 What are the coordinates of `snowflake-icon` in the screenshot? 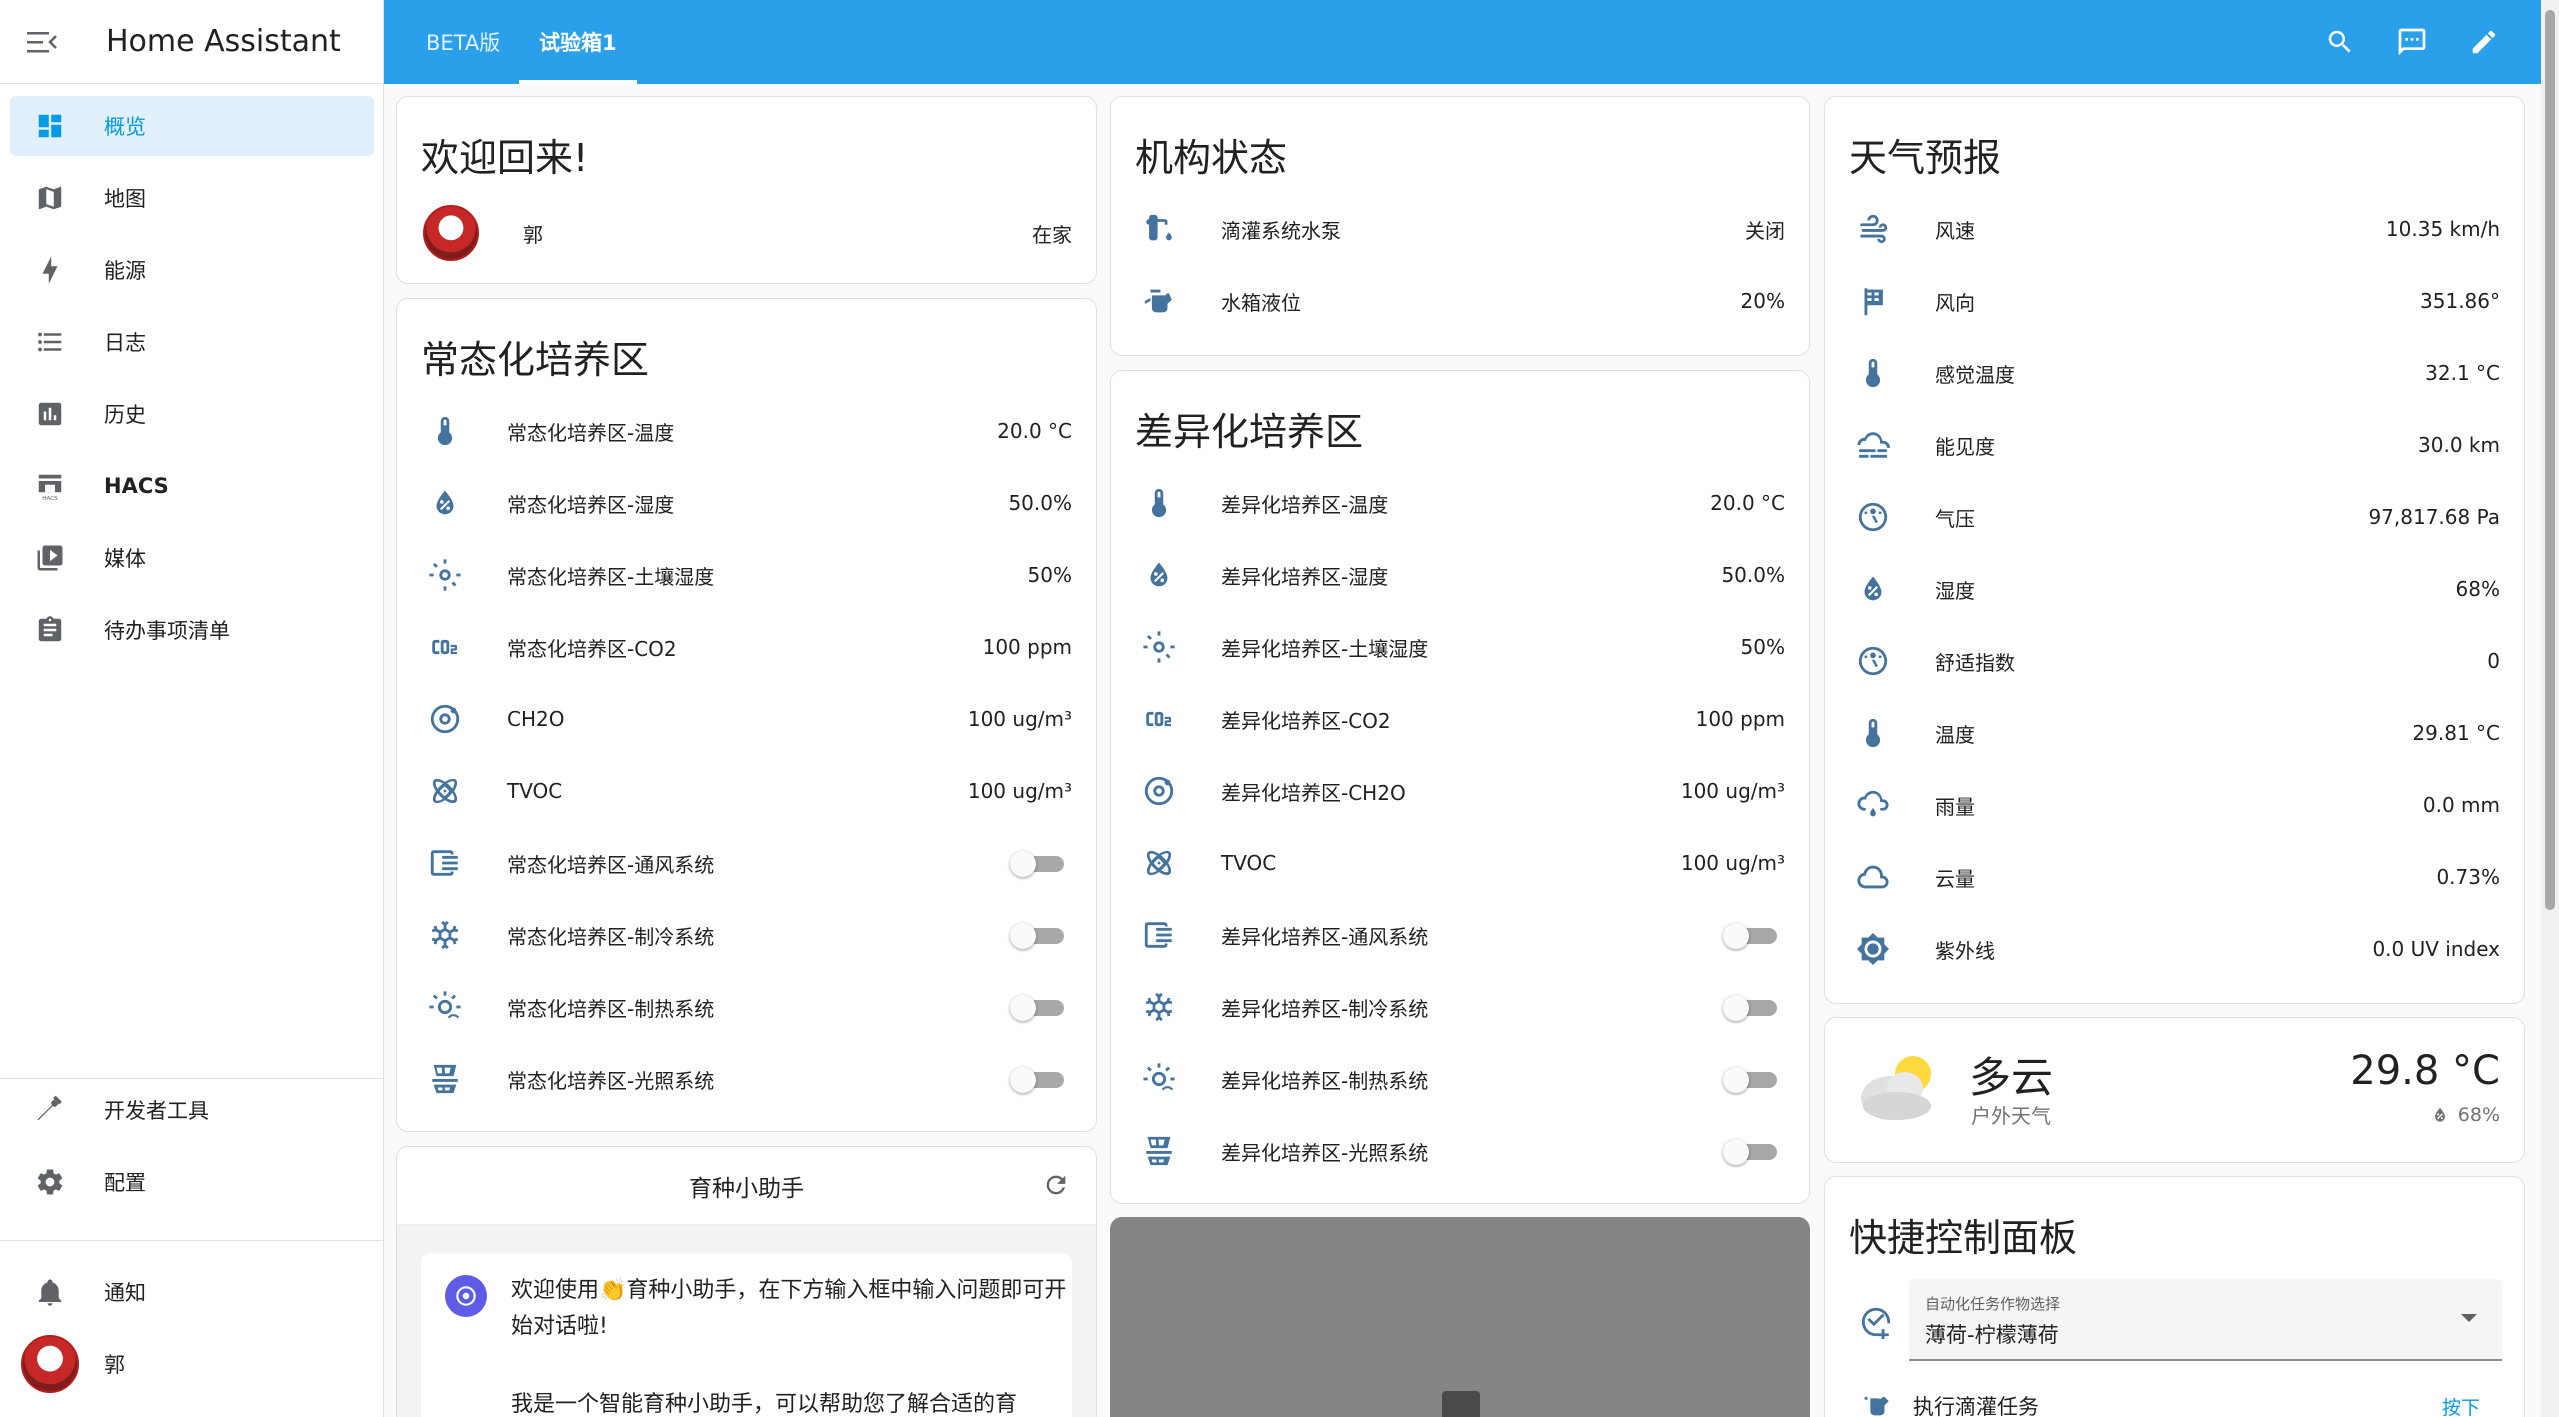 It's located at (1159, 1007).